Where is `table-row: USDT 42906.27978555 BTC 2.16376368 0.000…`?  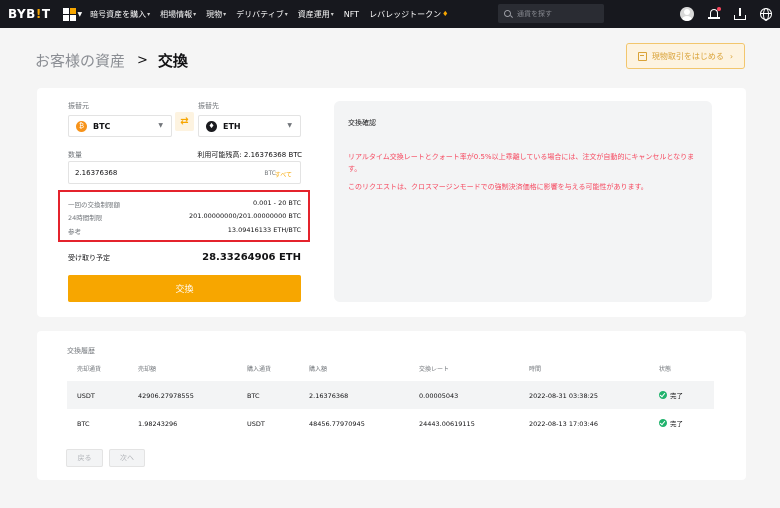
table-row: USDT 42906.27978555 BTC 2.16376368 0.000… is located at coordinates (390, 395).